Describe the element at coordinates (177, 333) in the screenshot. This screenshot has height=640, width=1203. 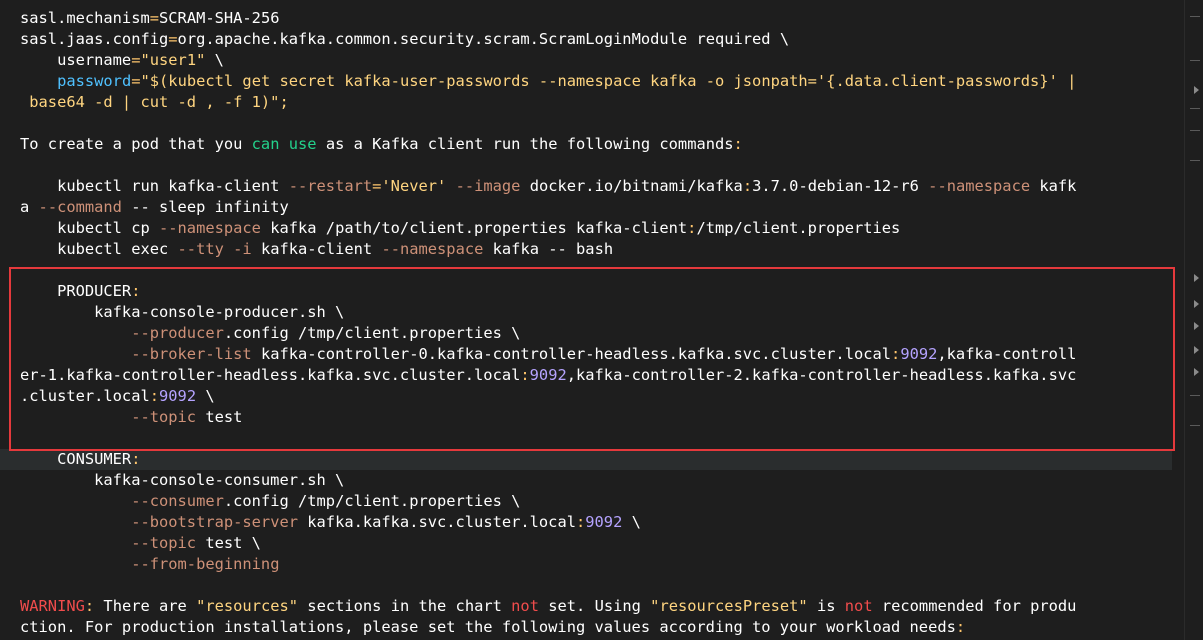
I see `terminal-token: --producer` at that location.